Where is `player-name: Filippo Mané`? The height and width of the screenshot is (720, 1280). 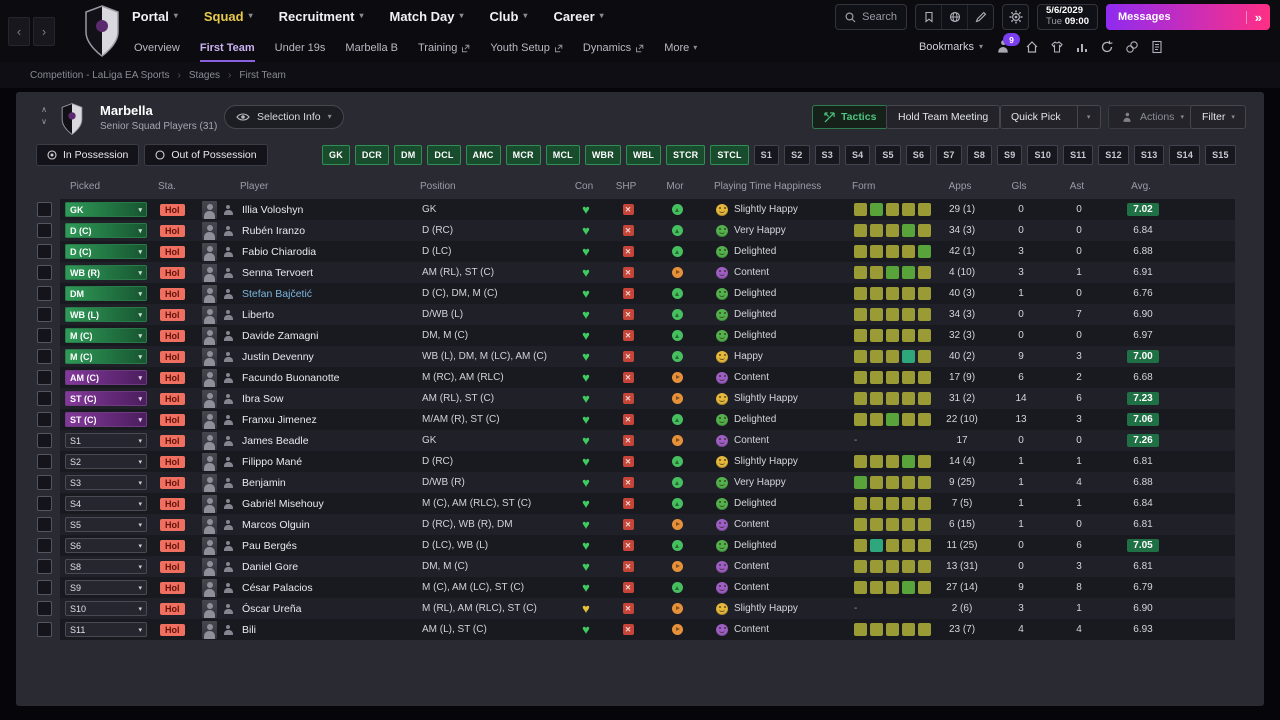 player-name: Filippo Mané is located at coordinates (272, 462).